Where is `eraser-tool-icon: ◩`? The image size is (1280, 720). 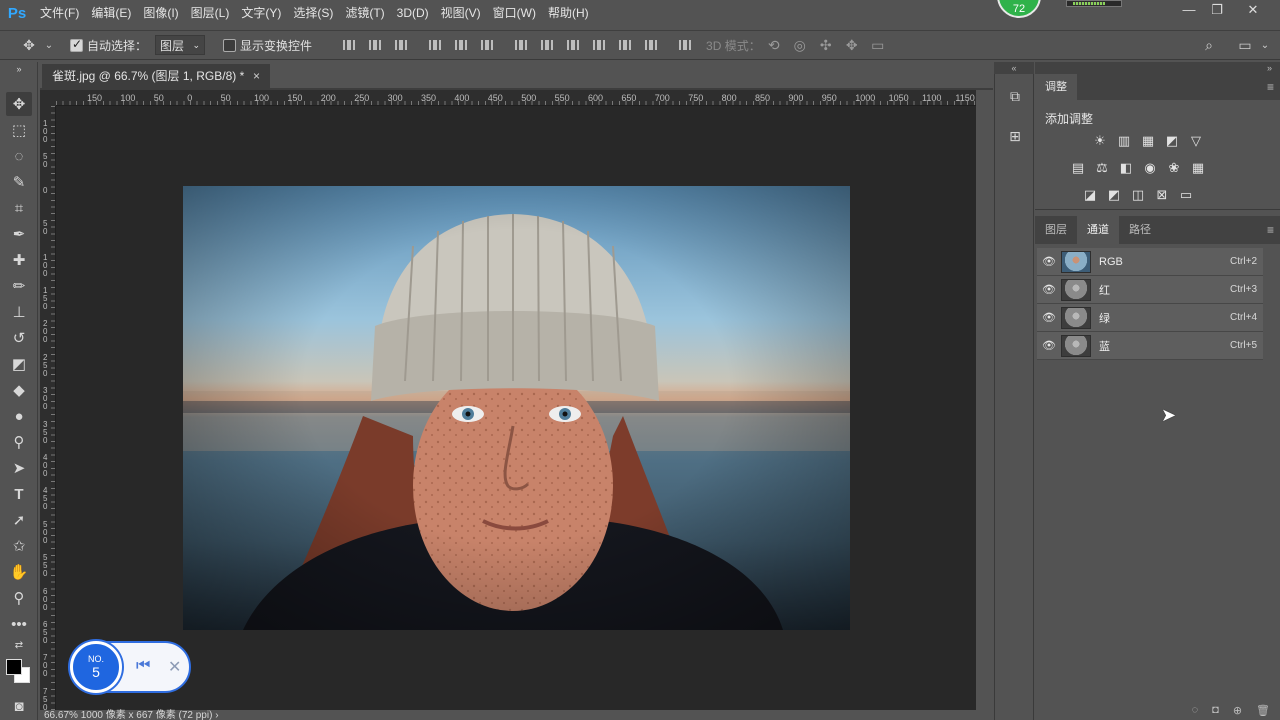
eraser-tool-icon: ◩ is located at coordinates (19, 364).